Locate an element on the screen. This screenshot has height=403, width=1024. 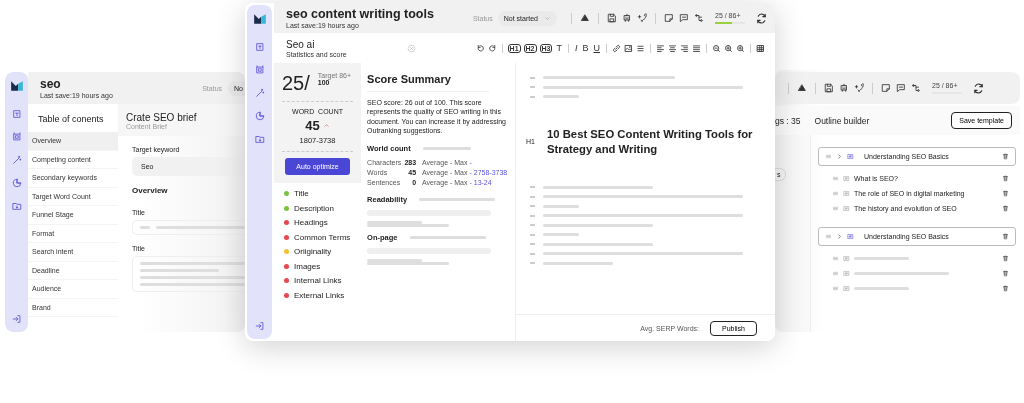
panel-title: Seo ai is located at coordinates (301, 44).